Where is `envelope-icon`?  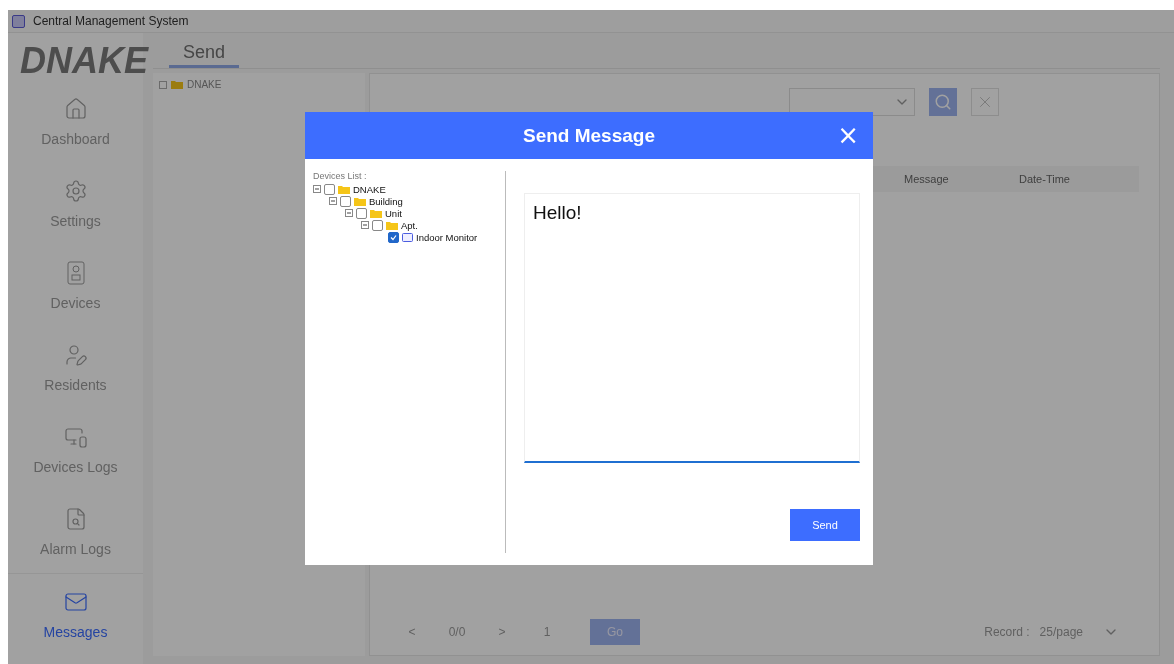
envelope-icon is located at coordinates (75, 602).